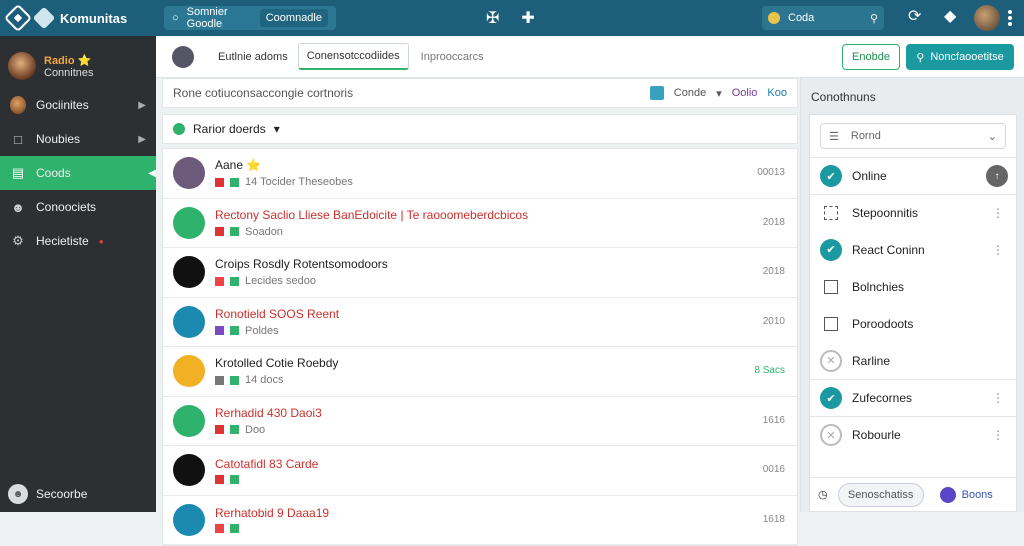  I want to click on top-right-search: Coda ⚲, so click(823, 18).